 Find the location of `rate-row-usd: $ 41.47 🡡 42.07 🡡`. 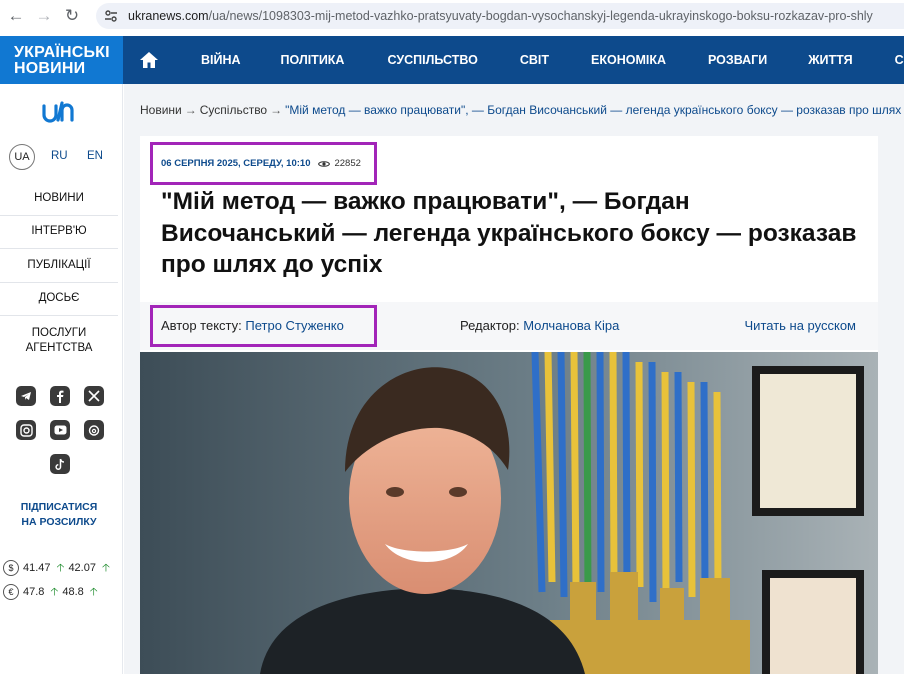

rate-row-usd: $ 41.47 🡡 42.07 🡡 is located at coordinates (62, 568).